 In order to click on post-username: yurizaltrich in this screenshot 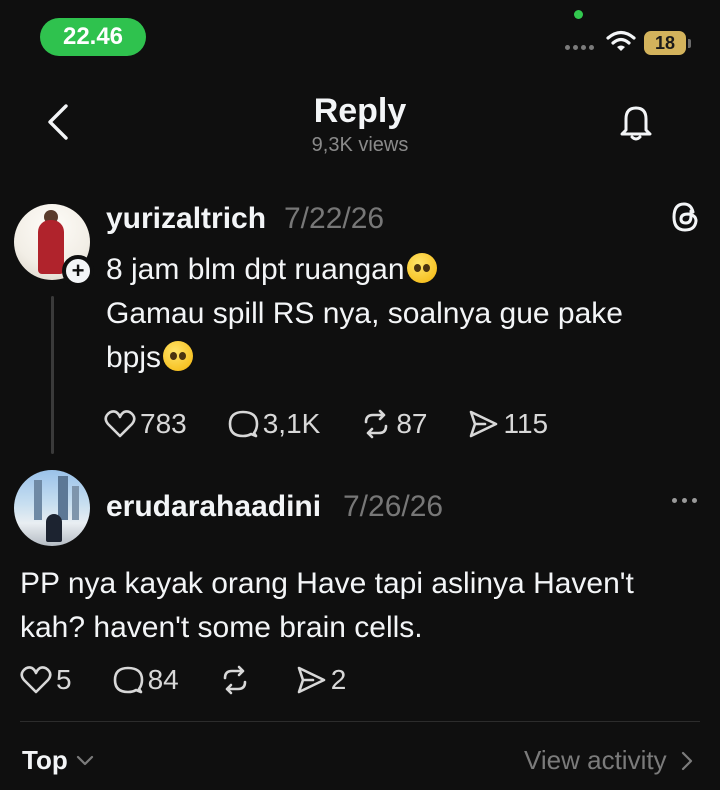, I will do `click(186, 219)`.